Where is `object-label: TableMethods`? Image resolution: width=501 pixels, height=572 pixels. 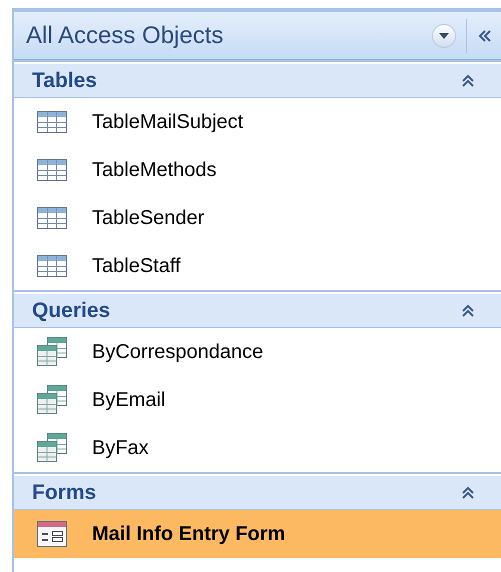
object-label: TableMethods is located at coordinates (154, 170).